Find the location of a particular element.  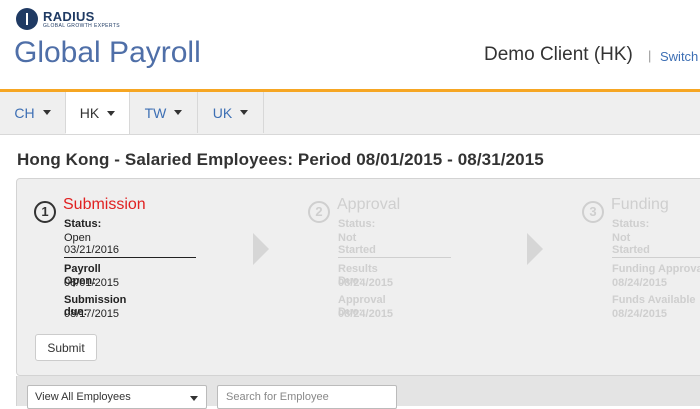

step-number: 1 is located at coordinates (45, 212).